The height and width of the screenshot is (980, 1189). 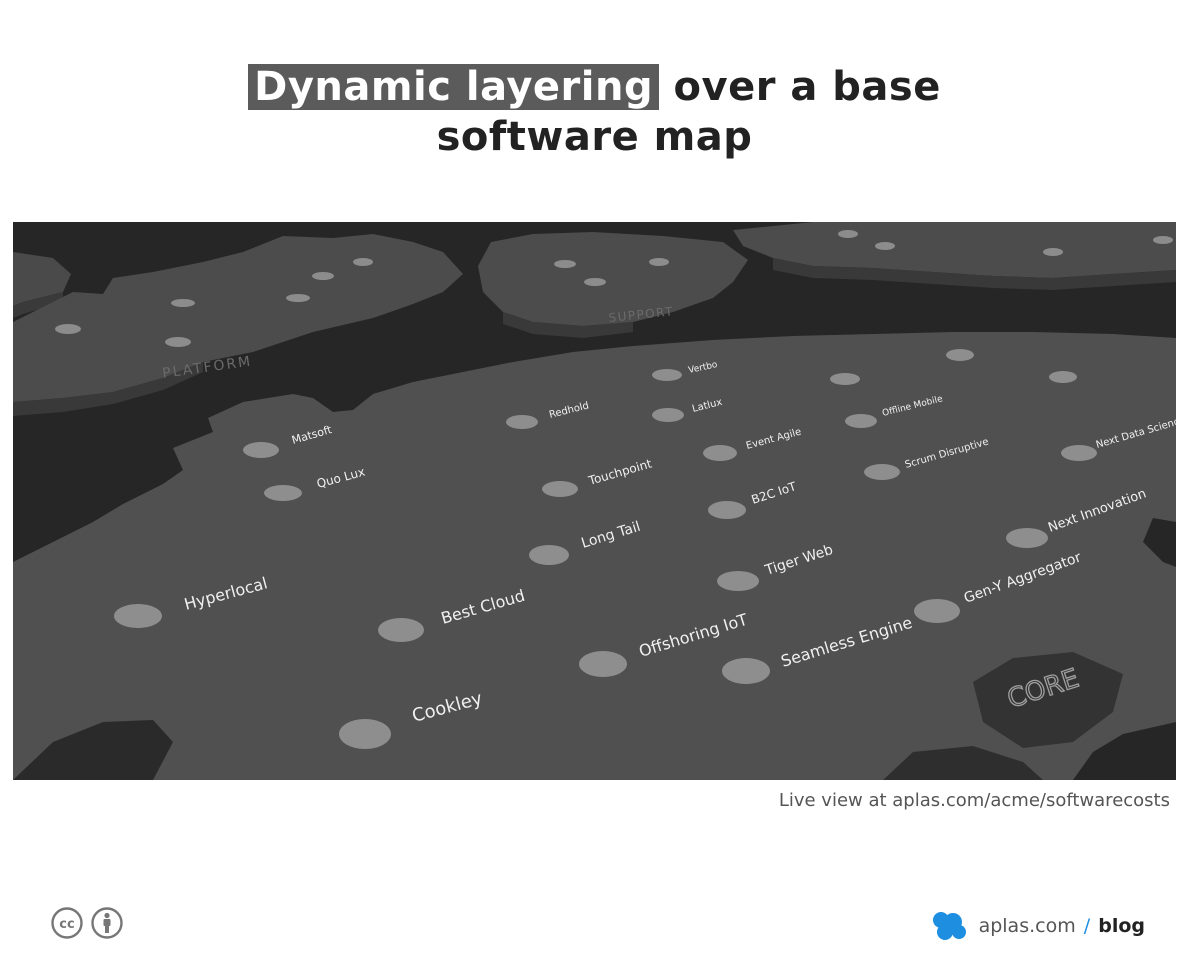 I want to click on brand-section: blog, so click(x=1121, y=926).